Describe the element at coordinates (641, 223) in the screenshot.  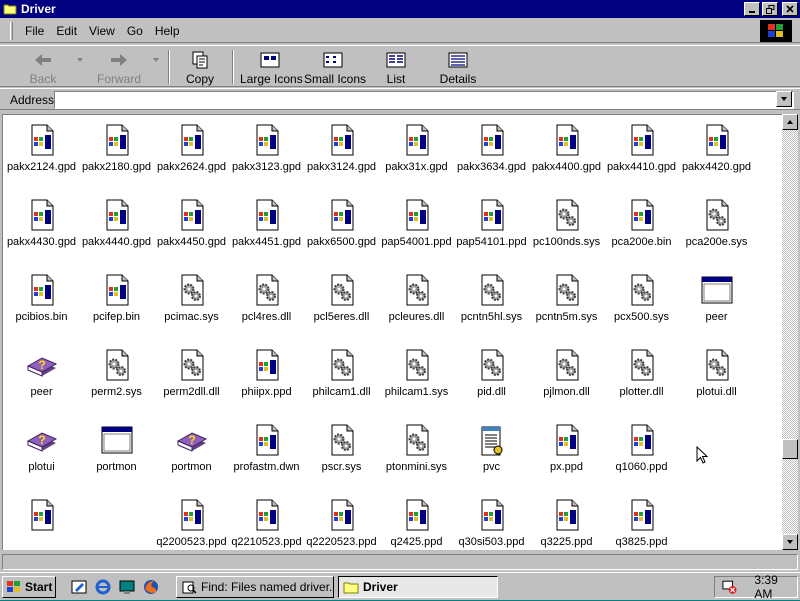
I see `file-item: pca200e.bin` at that location.